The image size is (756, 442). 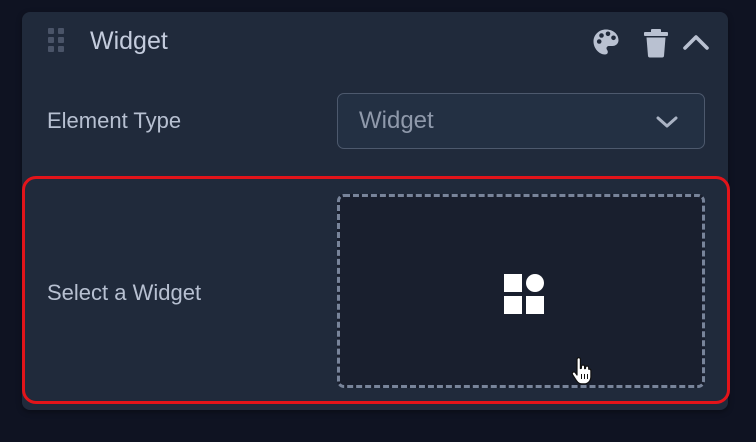 I want to click on element-type-select: Widget, so click(x=521, y=121).